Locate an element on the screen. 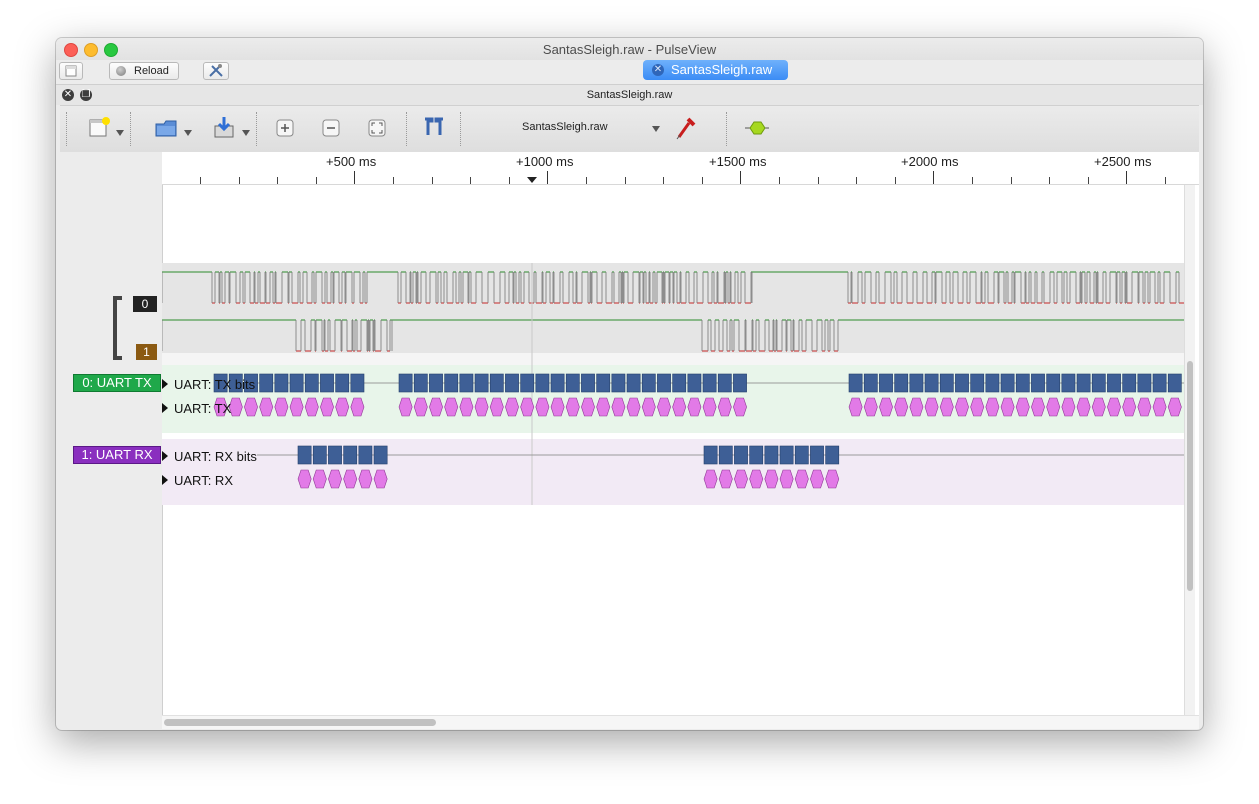 The width and height of the screenshot is (1259, 804). session-tab-label: SantasSleigh.raw is located at coordinates (722, 69).